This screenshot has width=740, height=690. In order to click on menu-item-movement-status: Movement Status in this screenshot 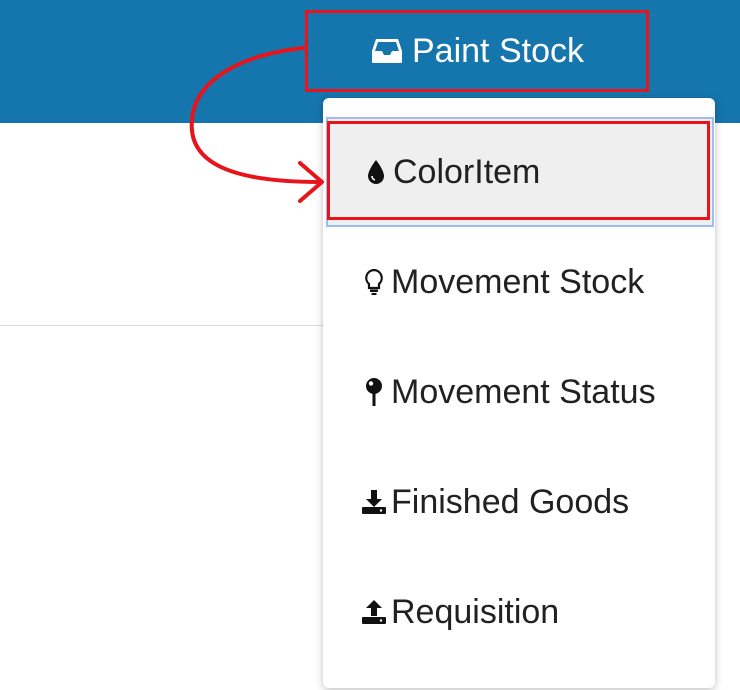, I will do `click(519, 392)`.